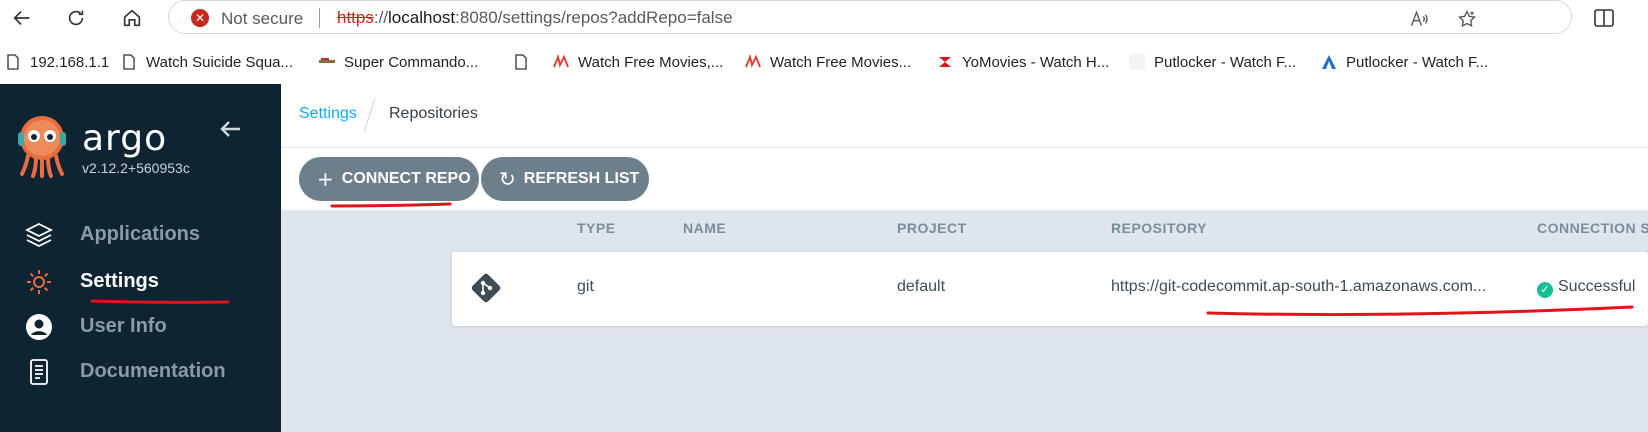 This screenshot has height=432, width=1648. I want to click on check-circle-icon: ✓, so click(1545, 290).